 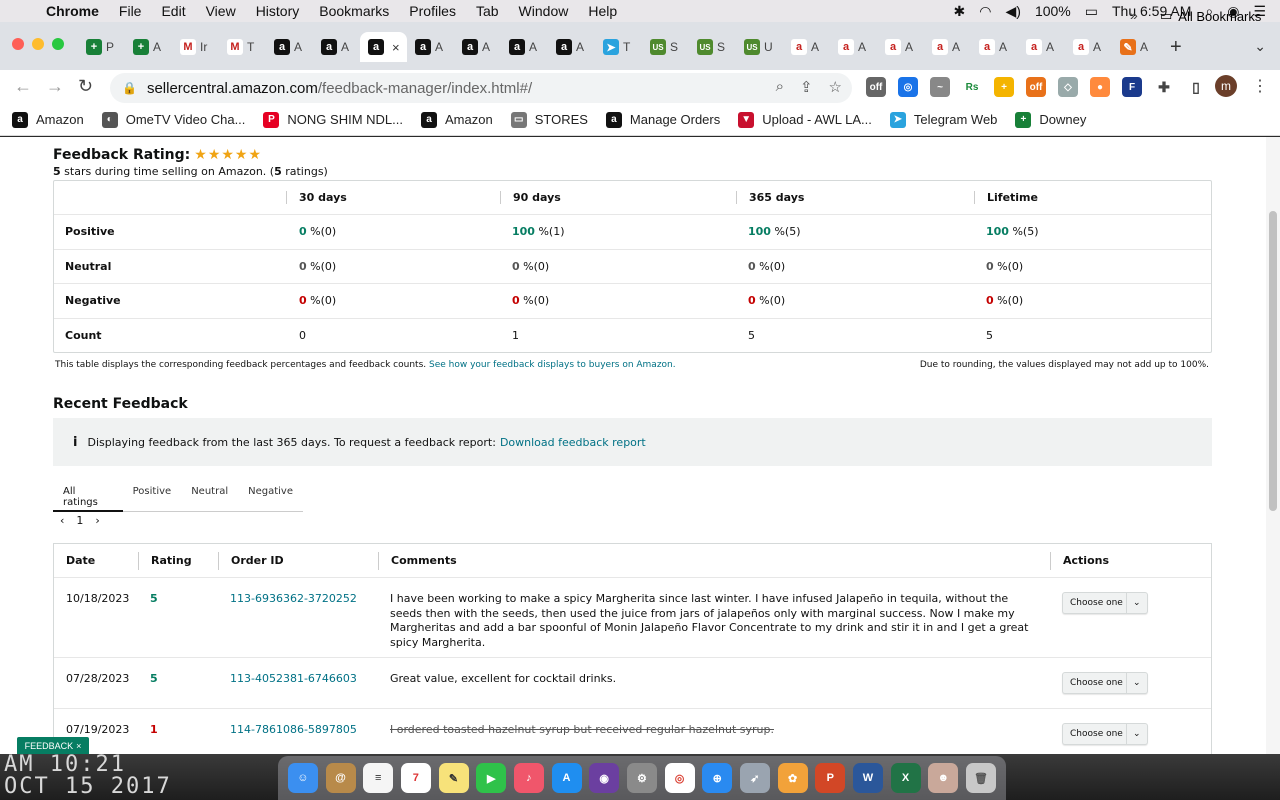 What do you see at coordinates (960, 11) in the screenshot?
I see `bluetooth-icon: ✱` at bounding box center [960, 11].